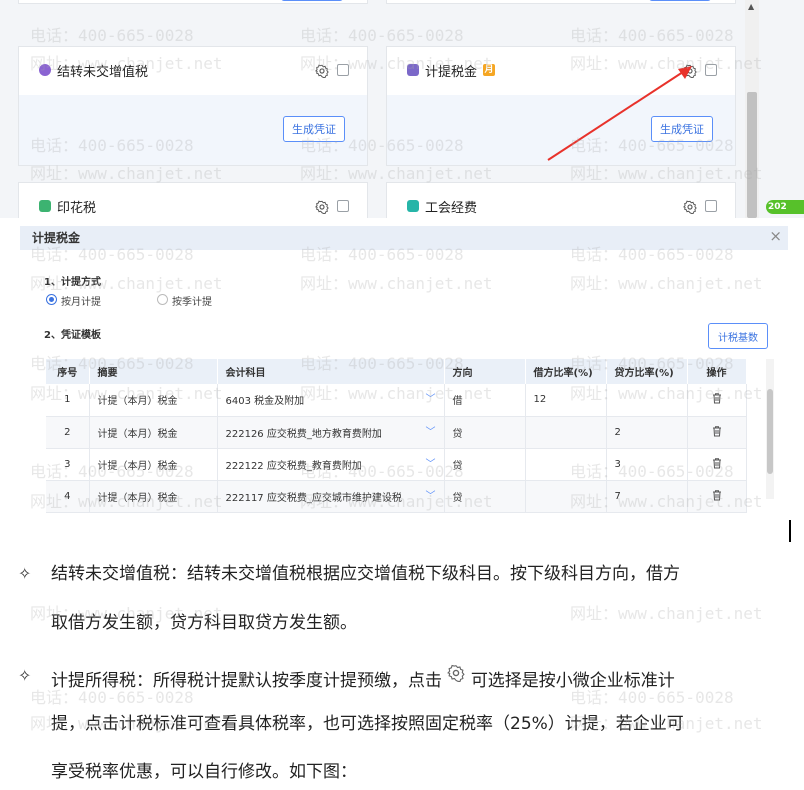 This screenshot has height=790, width=804. I want to click on col-header: 会计科目, so click(331, 371).